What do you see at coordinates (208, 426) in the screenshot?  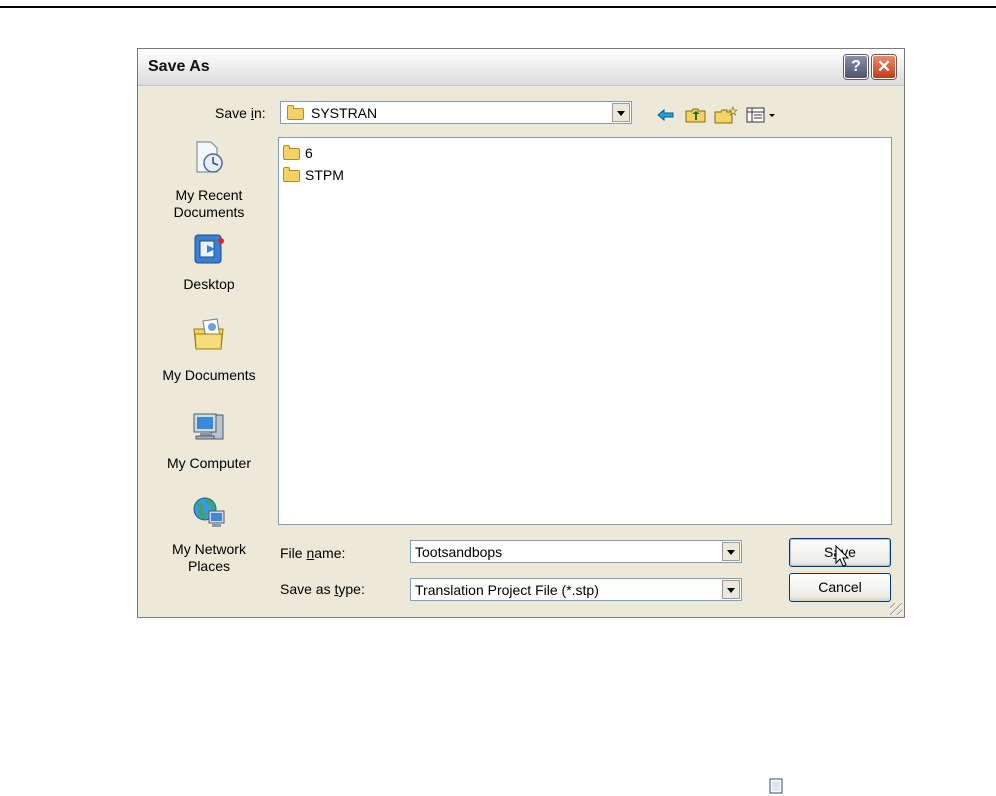 I see `my-computer-icon` at bounding box center [208, 426].